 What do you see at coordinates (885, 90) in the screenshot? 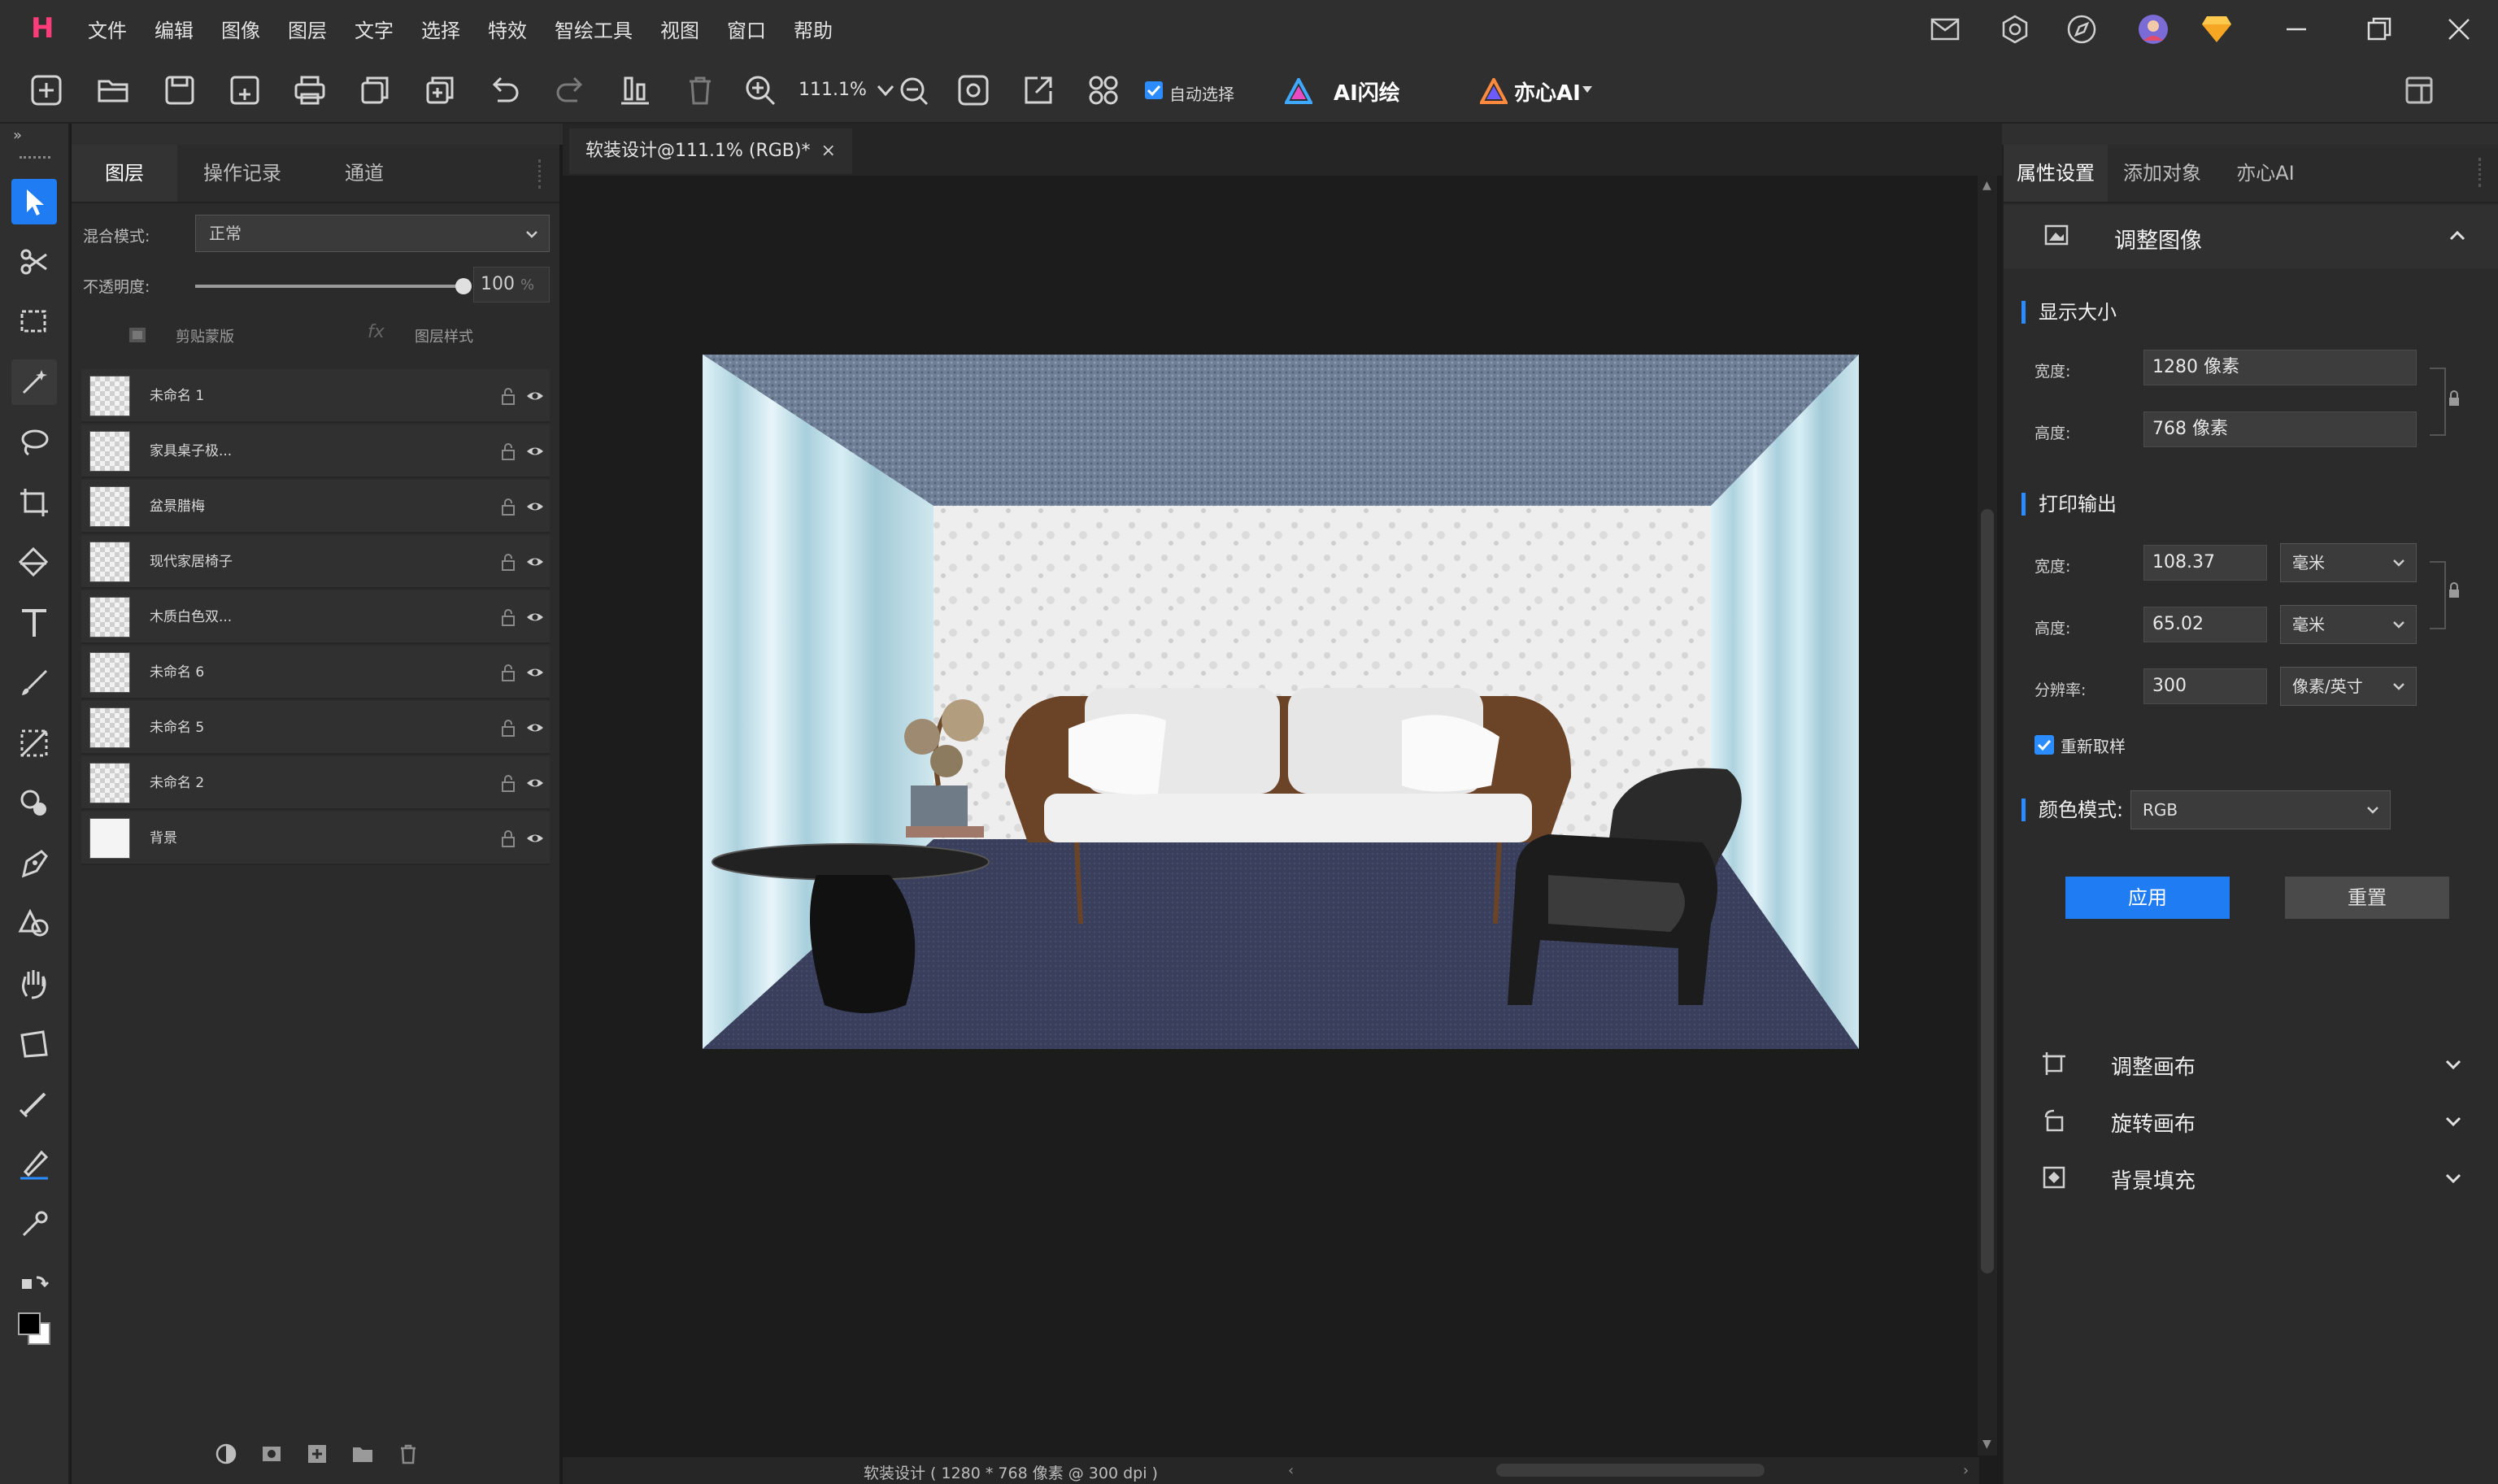
I see `zoom-dropdown-chevron-icon` at bounding box center [885, 90].